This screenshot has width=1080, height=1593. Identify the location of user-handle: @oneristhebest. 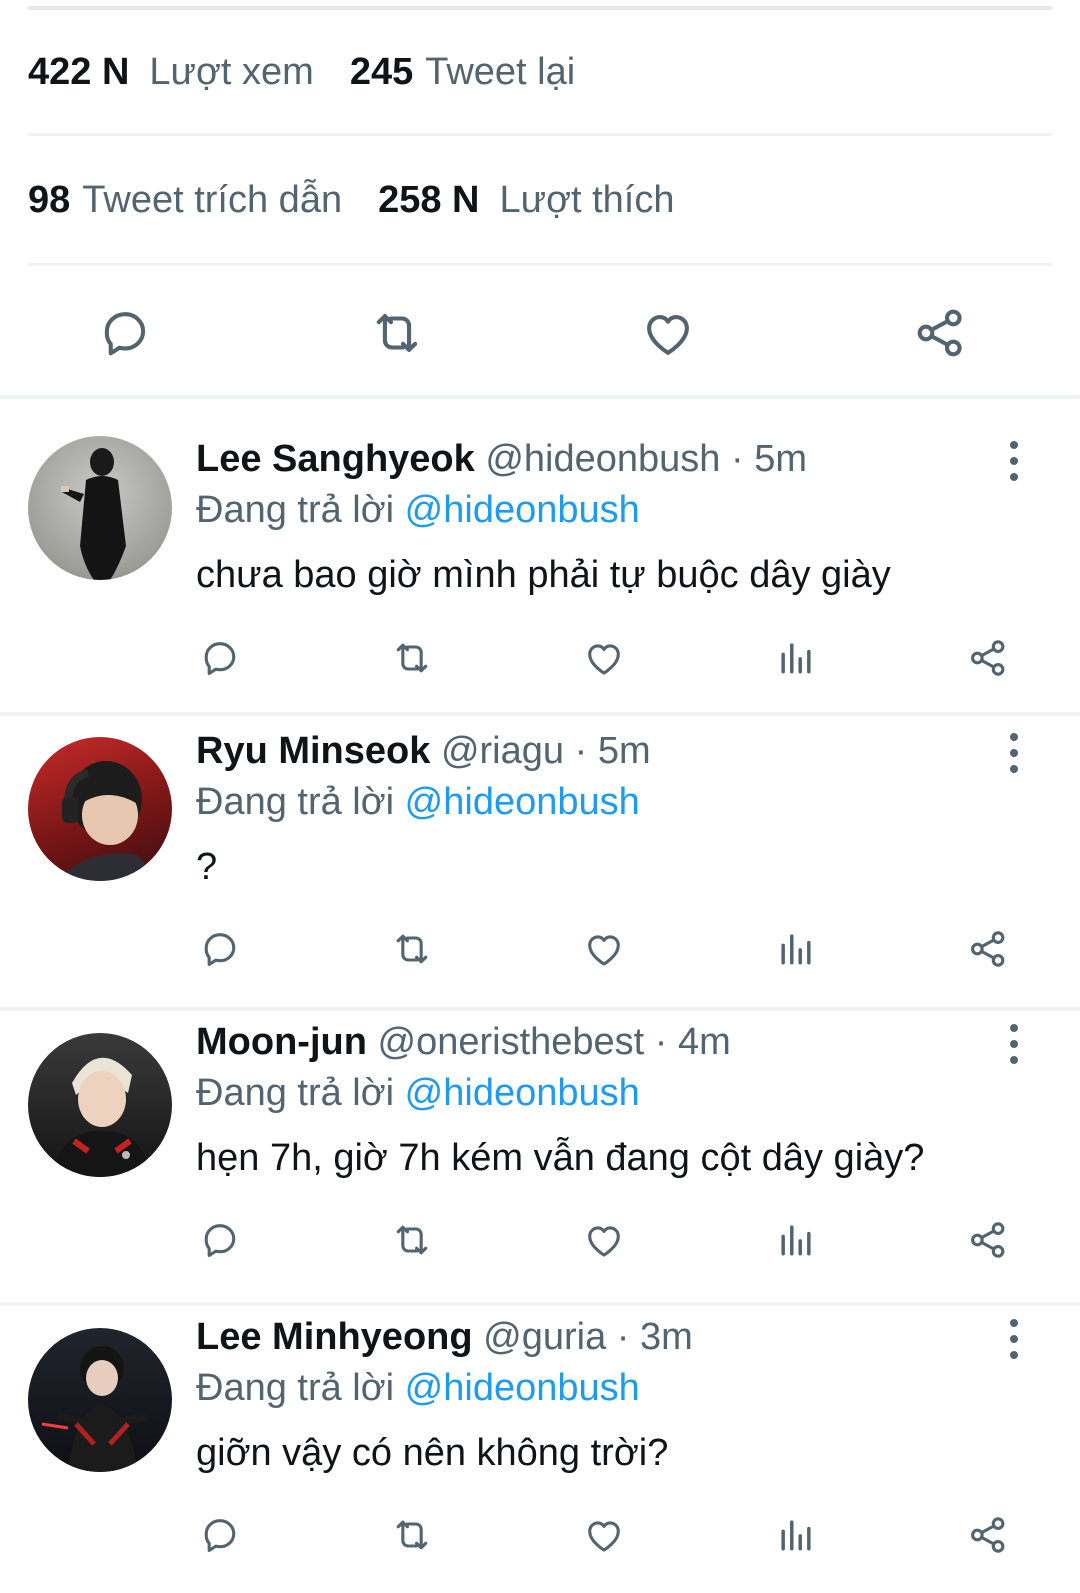
(511, 1042).